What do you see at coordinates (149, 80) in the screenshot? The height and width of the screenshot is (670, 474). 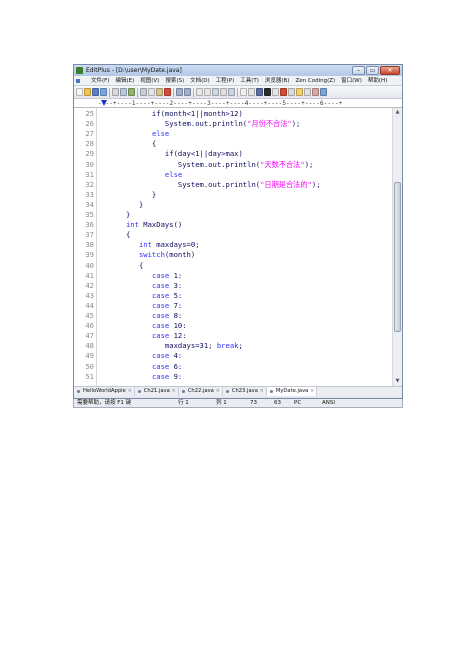 I see `menu-view: 视图(V)` at bounding box center [149, 80].